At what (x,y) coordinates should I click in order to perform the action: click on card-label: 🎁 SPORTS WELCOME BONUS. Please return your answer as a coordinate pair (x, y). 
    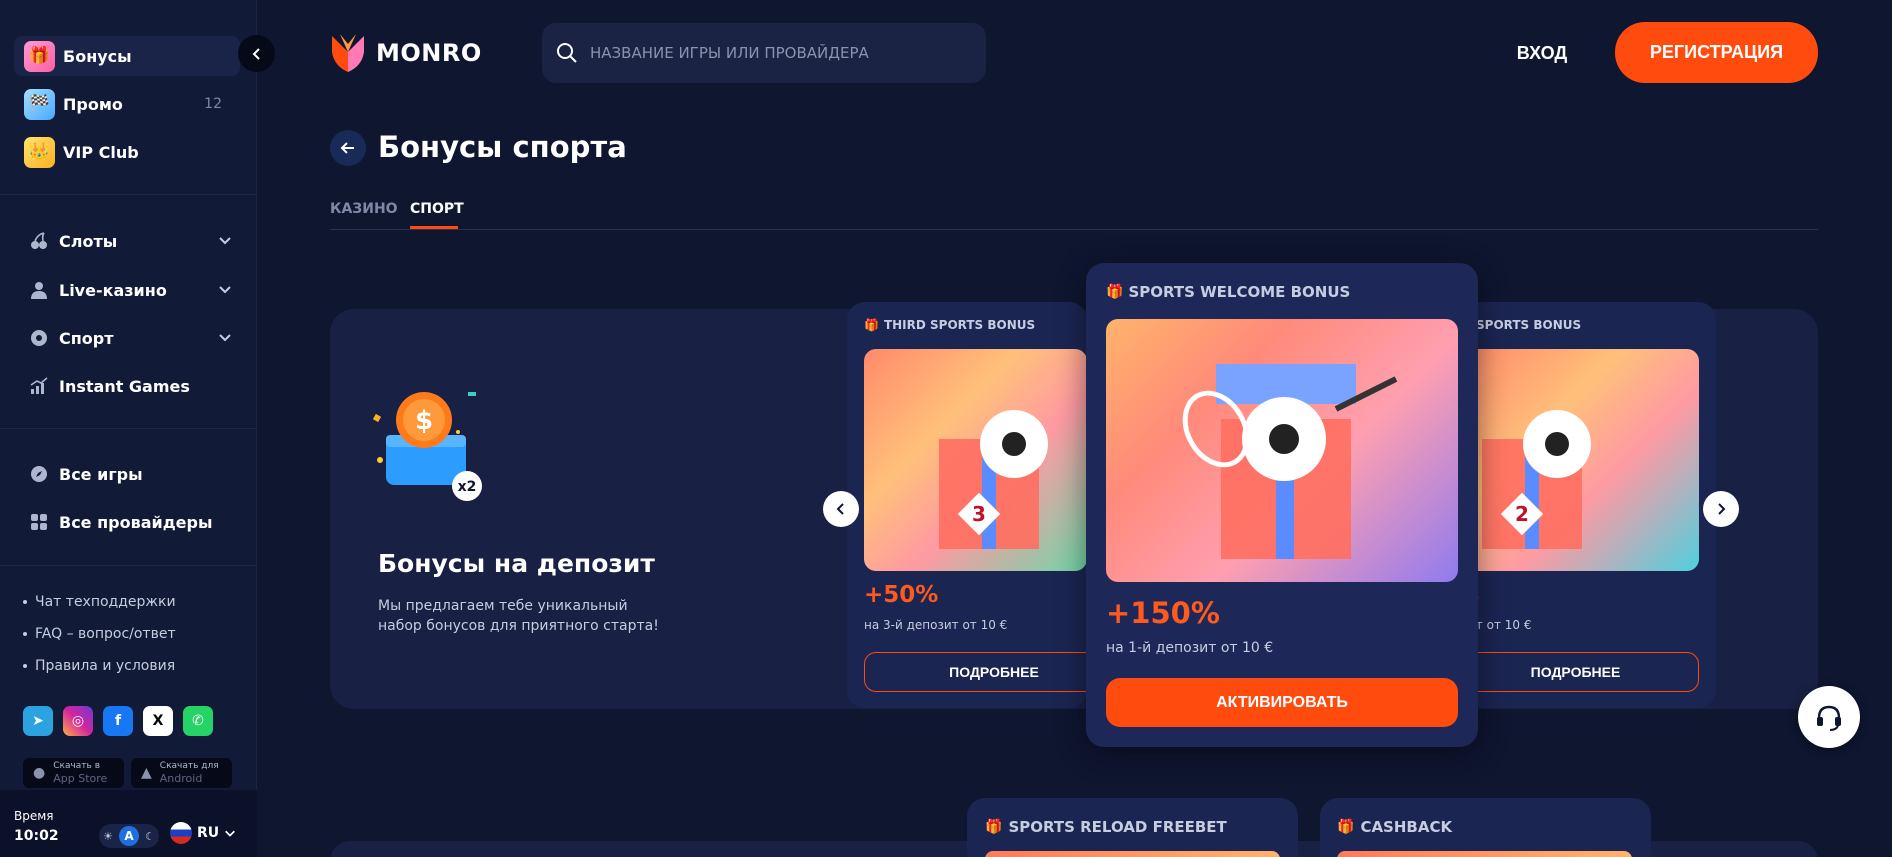
    Looking at the image, I should click on (1228, 292).